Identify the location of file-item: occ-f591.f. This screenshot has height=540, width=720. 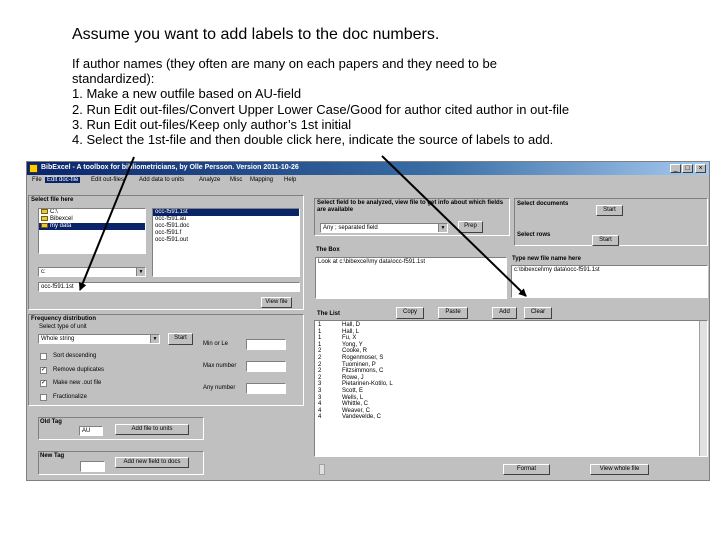
(226, 233).